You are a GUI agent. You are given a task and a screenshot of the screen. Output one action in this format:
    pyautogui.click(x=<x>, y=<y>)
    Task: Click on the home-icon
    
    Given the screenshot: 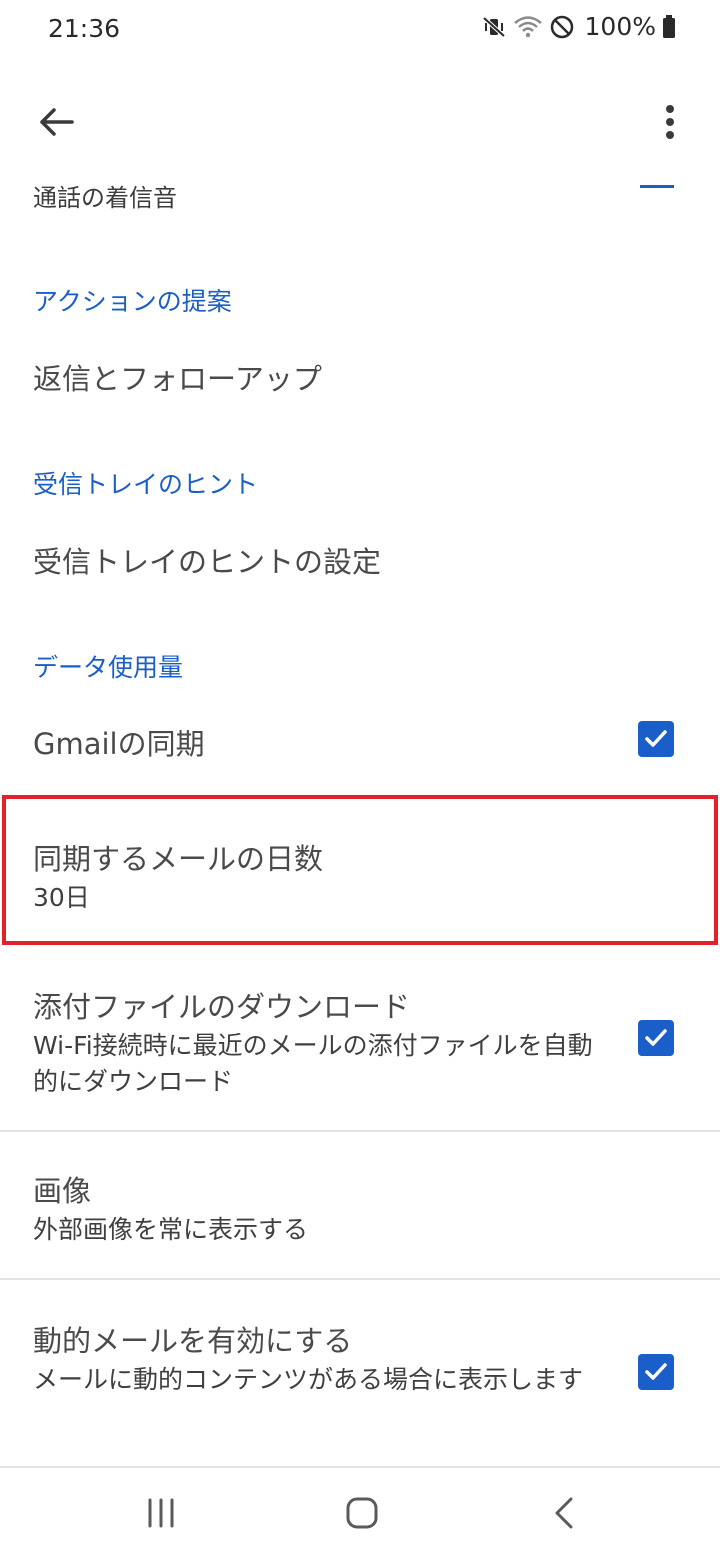 What is the action you would take?
    pyautogui.click(x=362, y=1515)
    